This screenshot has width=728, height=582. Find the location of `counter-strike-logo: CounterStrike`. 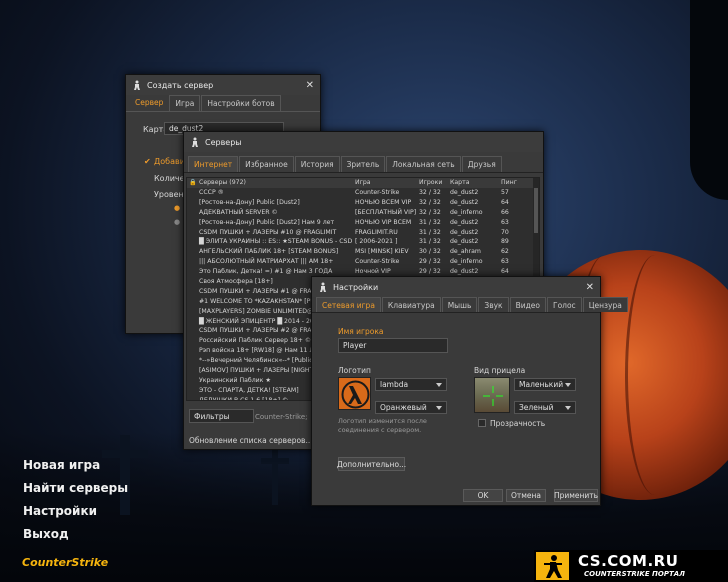

counter-strike-logo: CounterStrike is located at coordinates (65, 562).